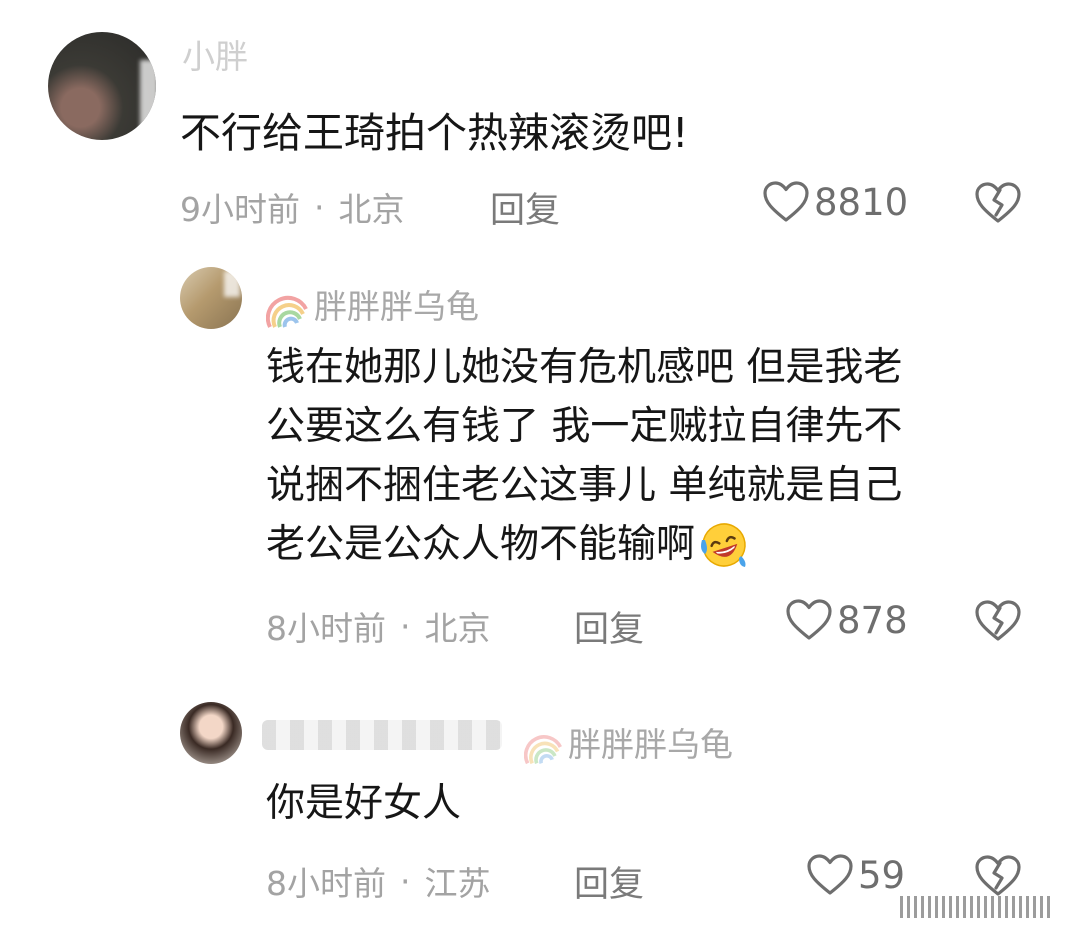 The width and height of the screenshot is (1080, 944). Describe the element at coordinates (872, 620) in the screenshot. I see `like-count: 878` at that location.